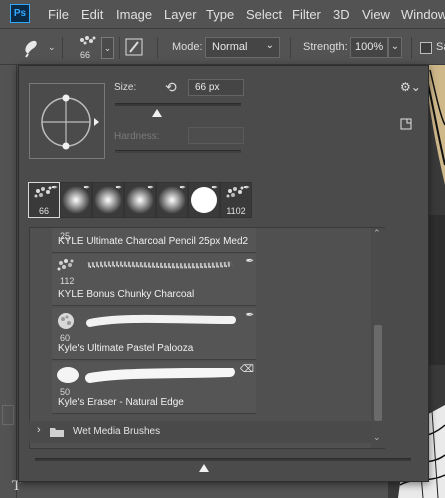 This screenshot has height=498, width=445. Describe the element at coordinates (137, 136) in the screenshot. I see `hardness-label: Hardness:` at that location.